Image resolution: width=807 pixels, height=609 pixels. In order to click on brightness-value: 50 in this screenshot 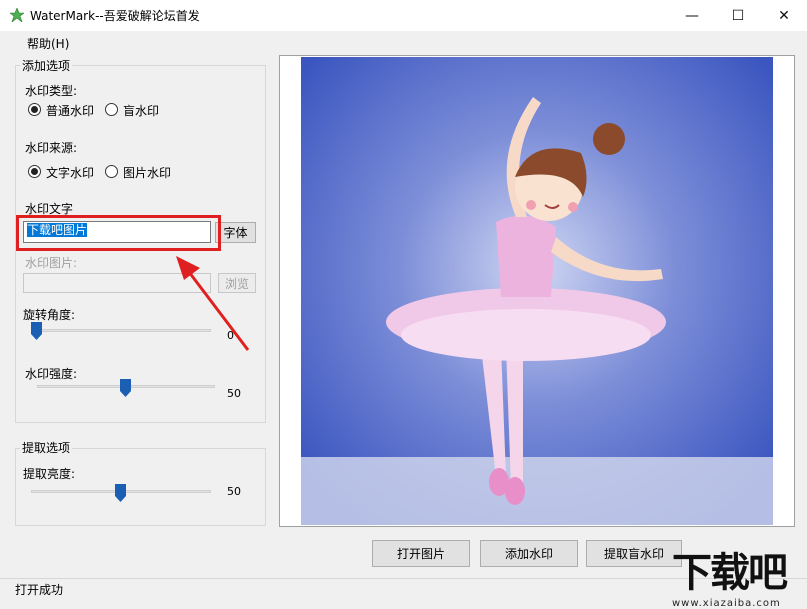, I will do `click(234, 491)`.